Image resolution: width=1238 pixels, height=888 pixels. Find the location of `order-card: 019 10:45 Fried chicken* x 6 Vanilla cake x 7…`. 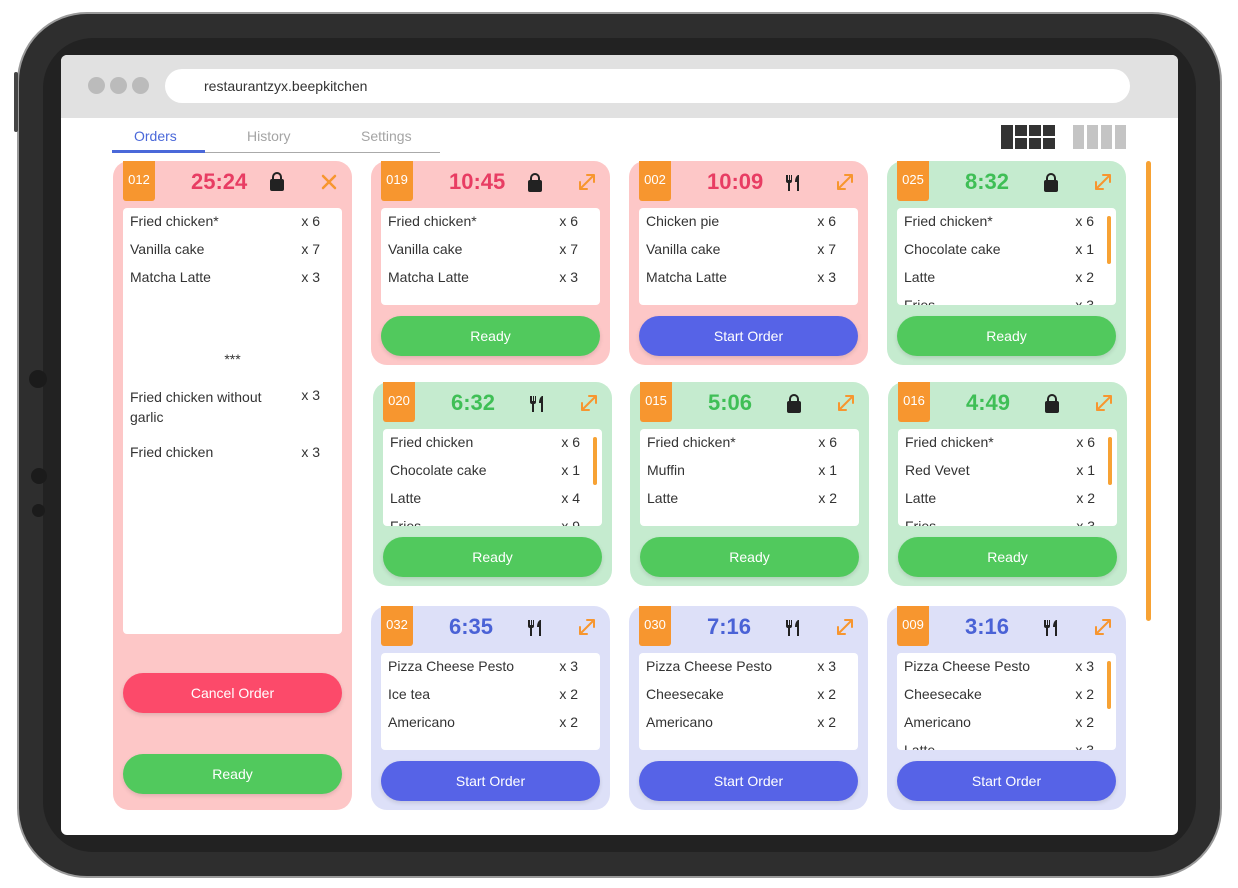

order-card: 019 10:45 Fried chicken* x 6 Vanilla cake x 7… is located at coordinates (490, 263).